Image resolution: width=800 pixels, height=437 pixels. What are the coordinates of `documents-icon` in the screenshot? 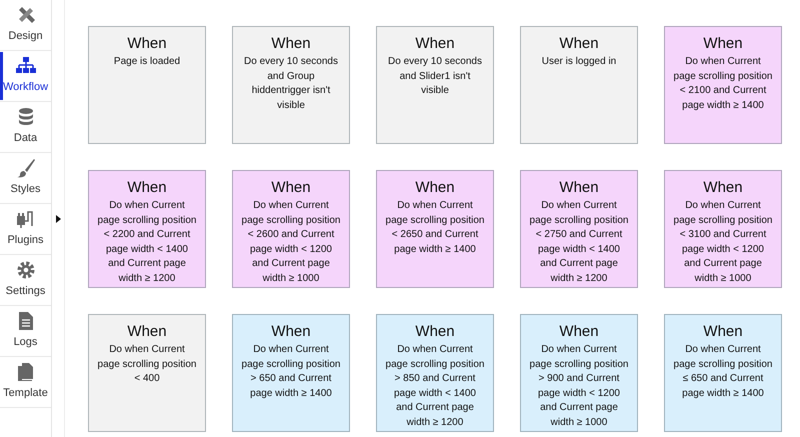 It's located at (26, 372).